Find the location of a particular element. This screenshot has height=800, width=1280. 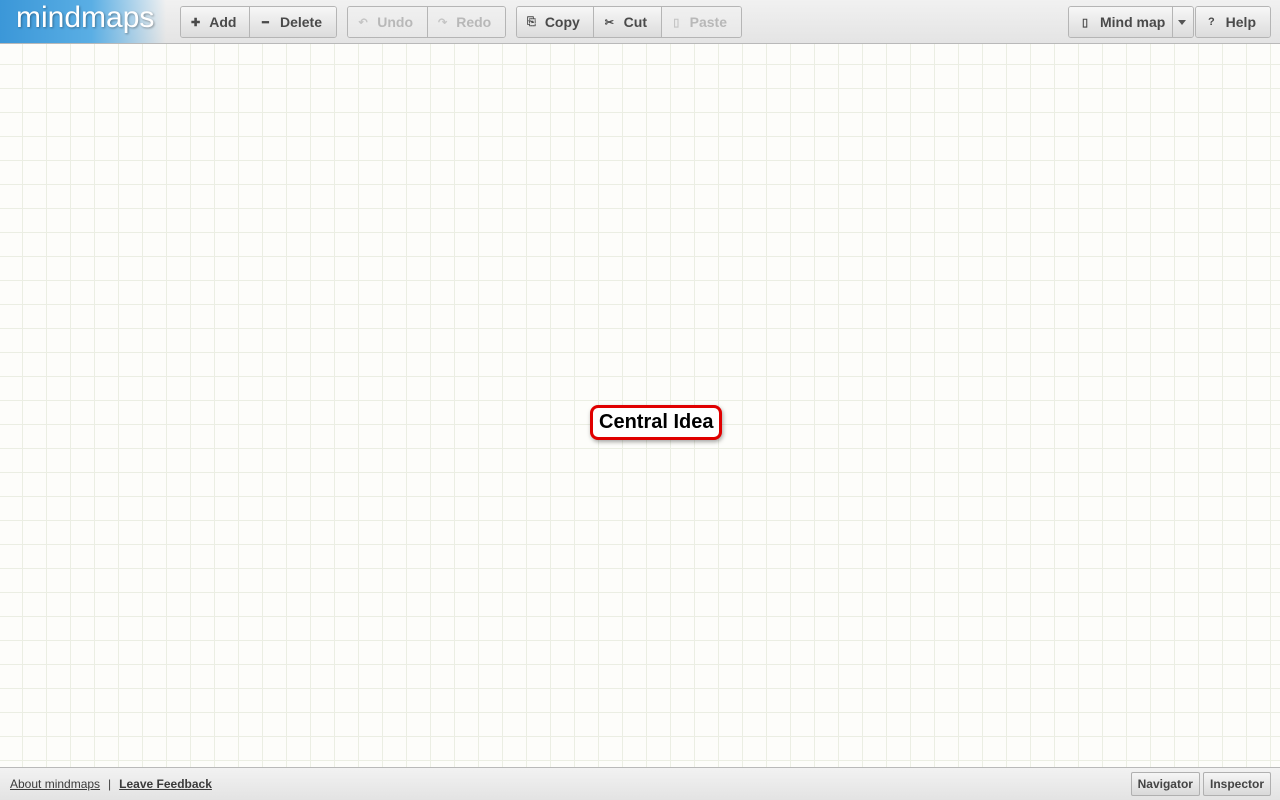

paste-button: ▯ Paste is located at coordinates (701, 22).